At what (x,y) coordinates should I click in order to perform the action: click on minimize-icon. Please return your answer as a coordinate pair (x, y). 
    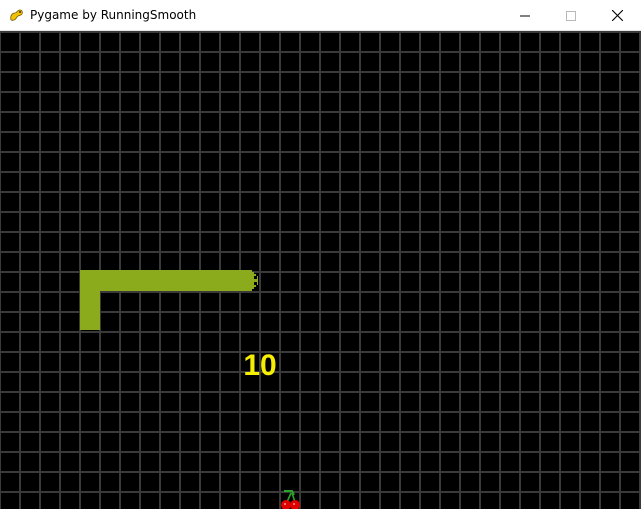
    Looking at the image, I should click on (525, 15).